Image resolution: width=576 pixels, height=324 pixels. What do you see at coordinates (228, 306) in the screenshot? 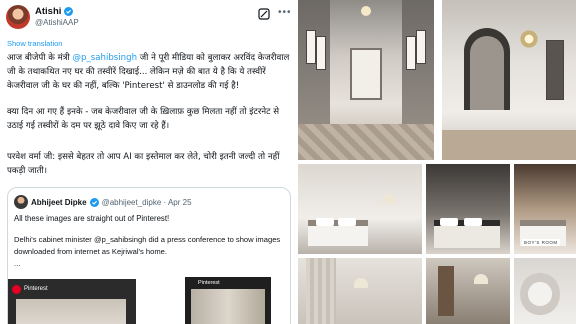
I see `media-2-image` at bounding box center [228, 306].